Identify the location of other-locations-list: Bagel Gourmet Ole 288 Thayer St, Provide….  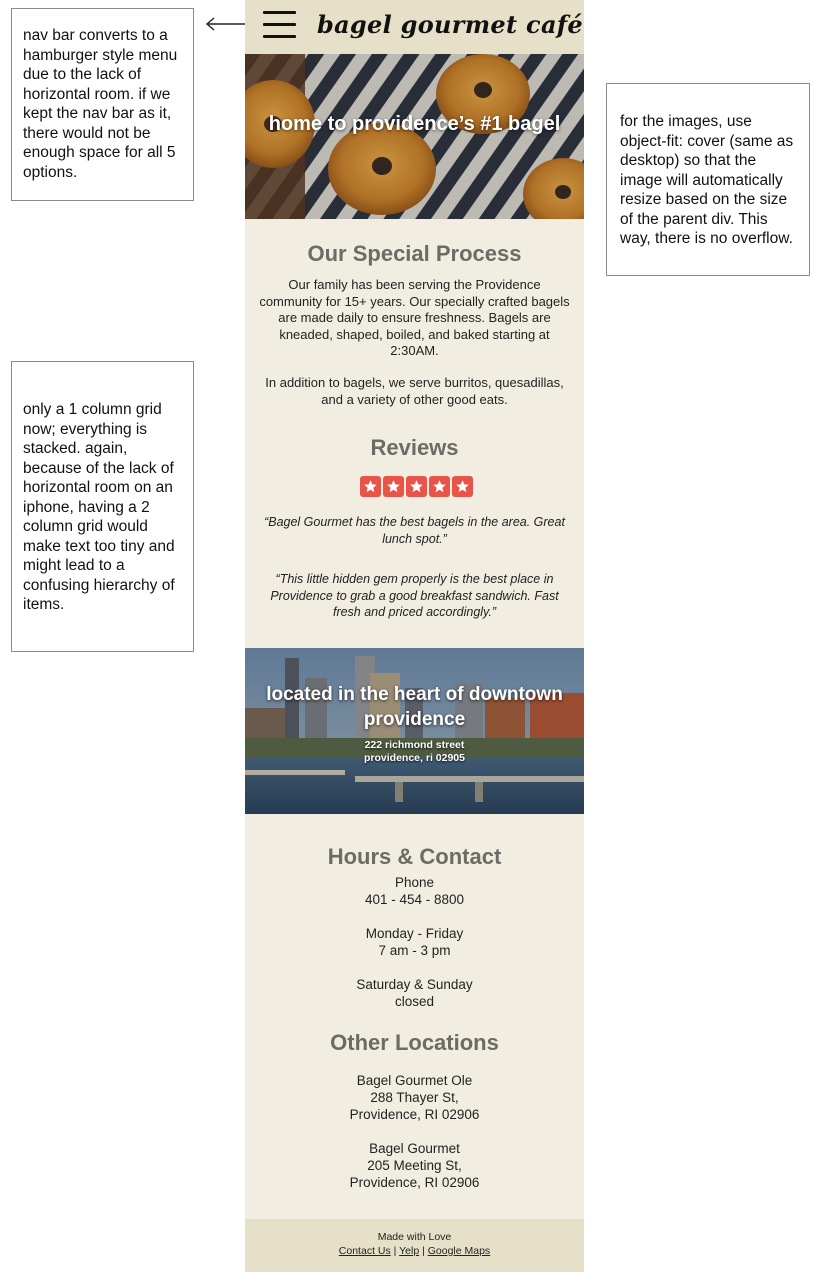
(414, 1131).